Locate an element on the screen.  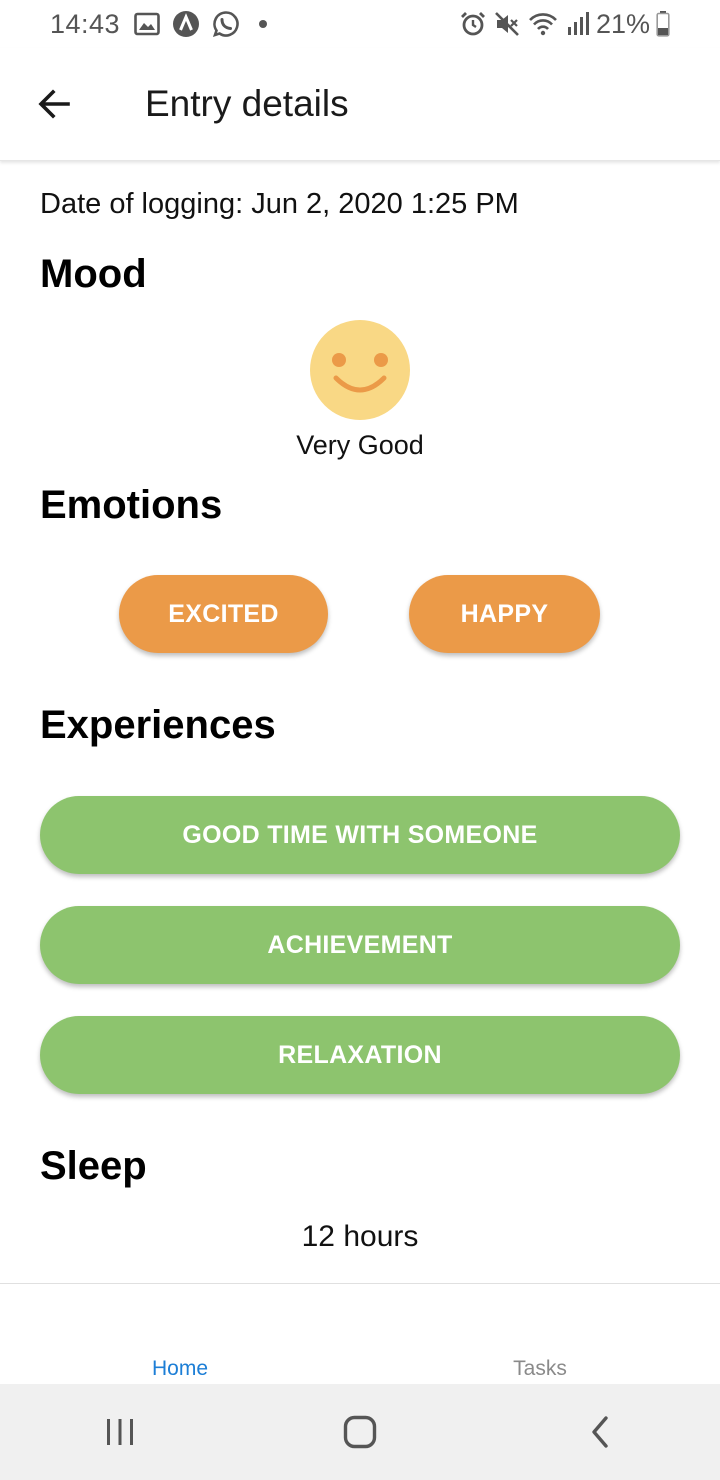
home-circle-icon is located at coordinates (360, 1432).